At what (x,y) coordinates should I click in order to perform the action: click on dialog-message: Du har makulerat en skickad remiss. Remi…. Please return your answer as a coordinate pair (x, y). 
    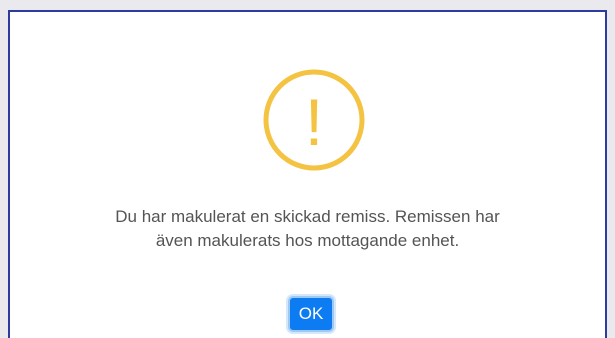
    Looking at the image, I should click on (307, 229).